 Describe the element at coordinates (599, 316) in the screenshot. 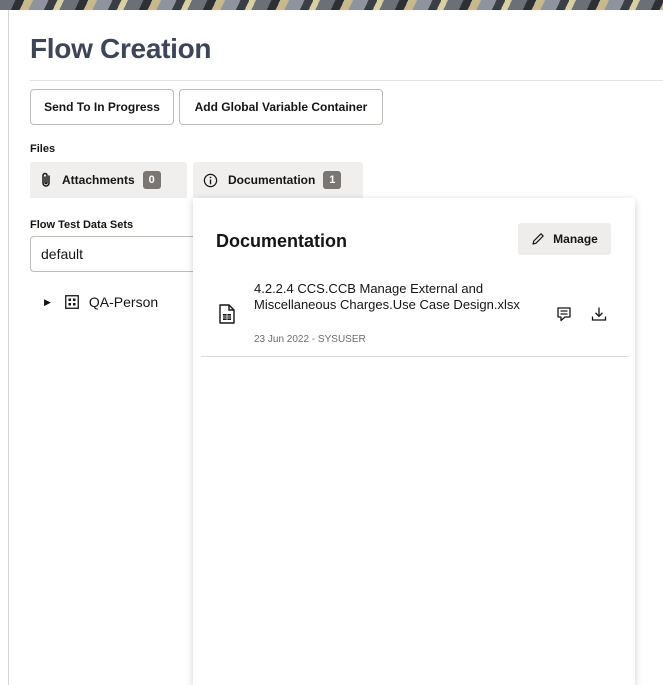

I see `download-icon` at that location.